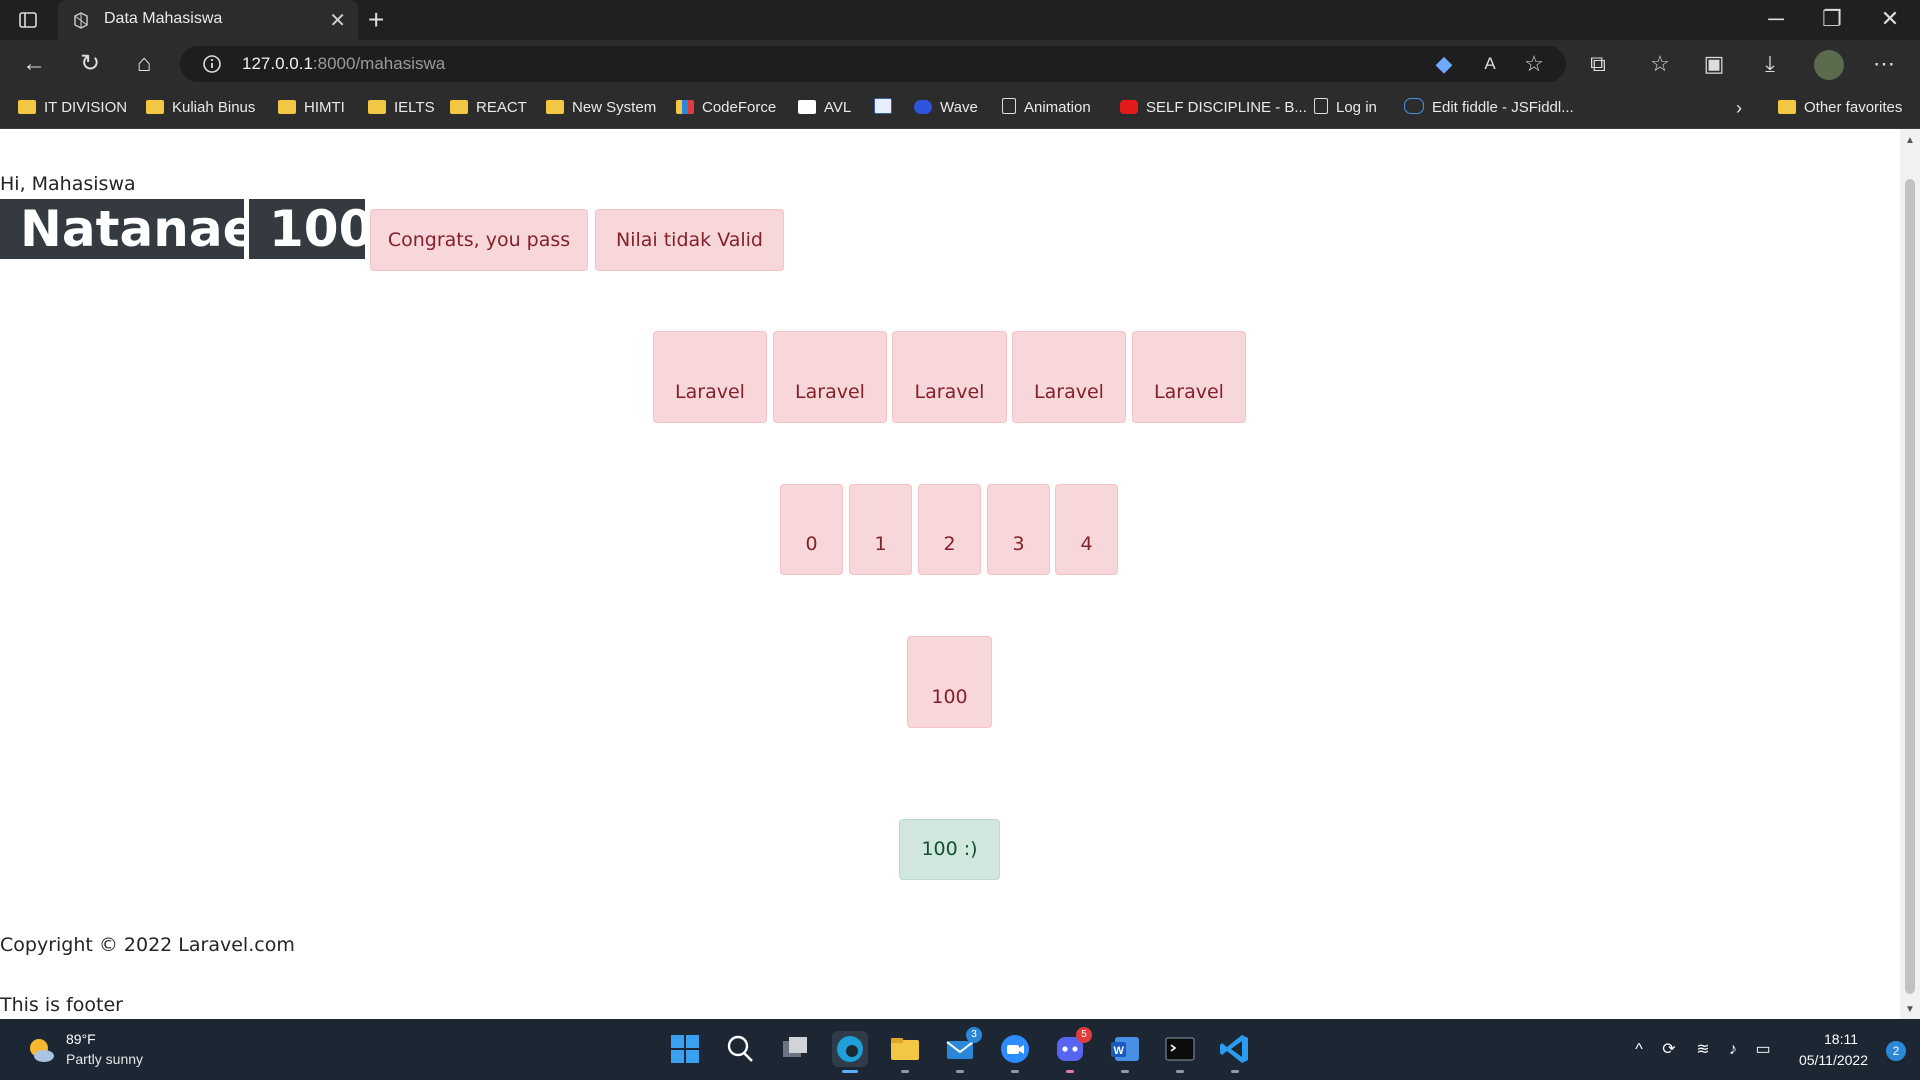 The image size is (1920, 1080). Describe the element at coordinates (960, 20) in the screenshot. I see `tab-bar: Data Mahasiswa ✕ + ─ ❐ ✕` at that location.